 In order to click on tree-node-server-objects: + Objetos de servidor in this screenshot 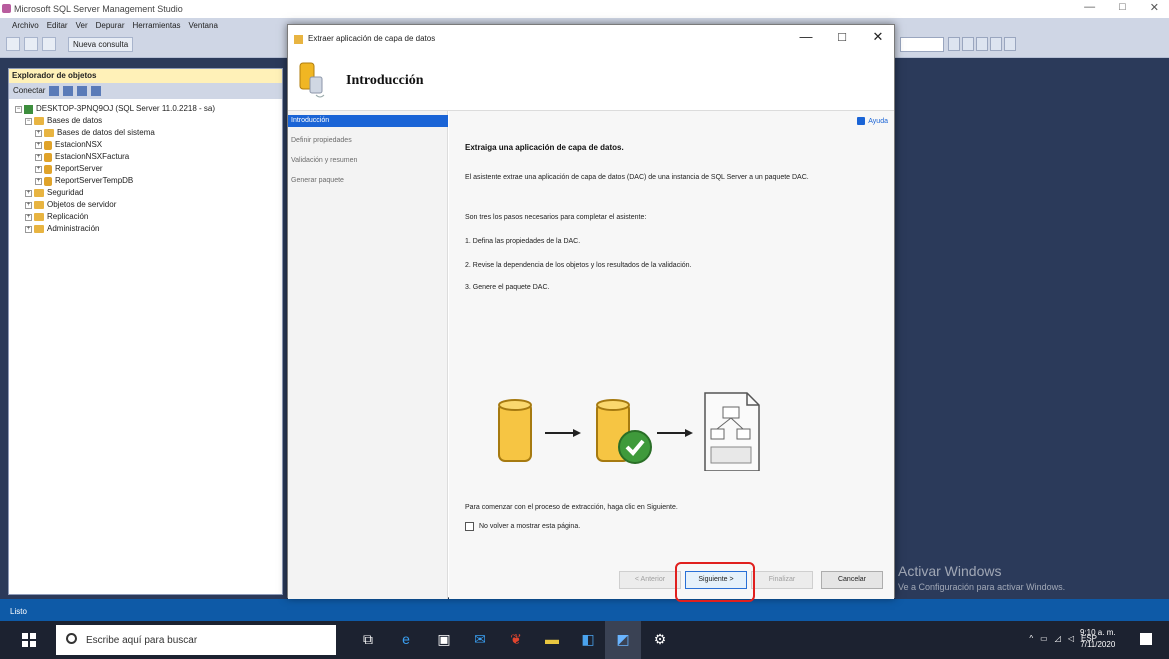, I will do `click(145, 205)`.